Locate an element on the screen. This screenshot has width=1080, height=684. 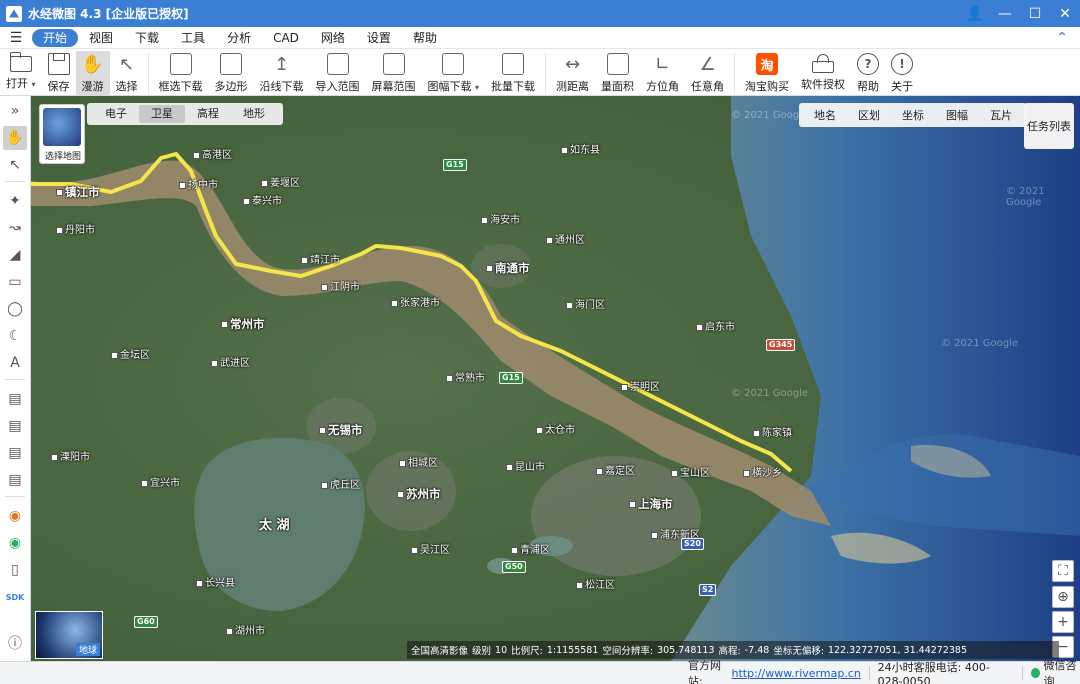
menu-analysis: 分析 is located at coordinates (239, 38).